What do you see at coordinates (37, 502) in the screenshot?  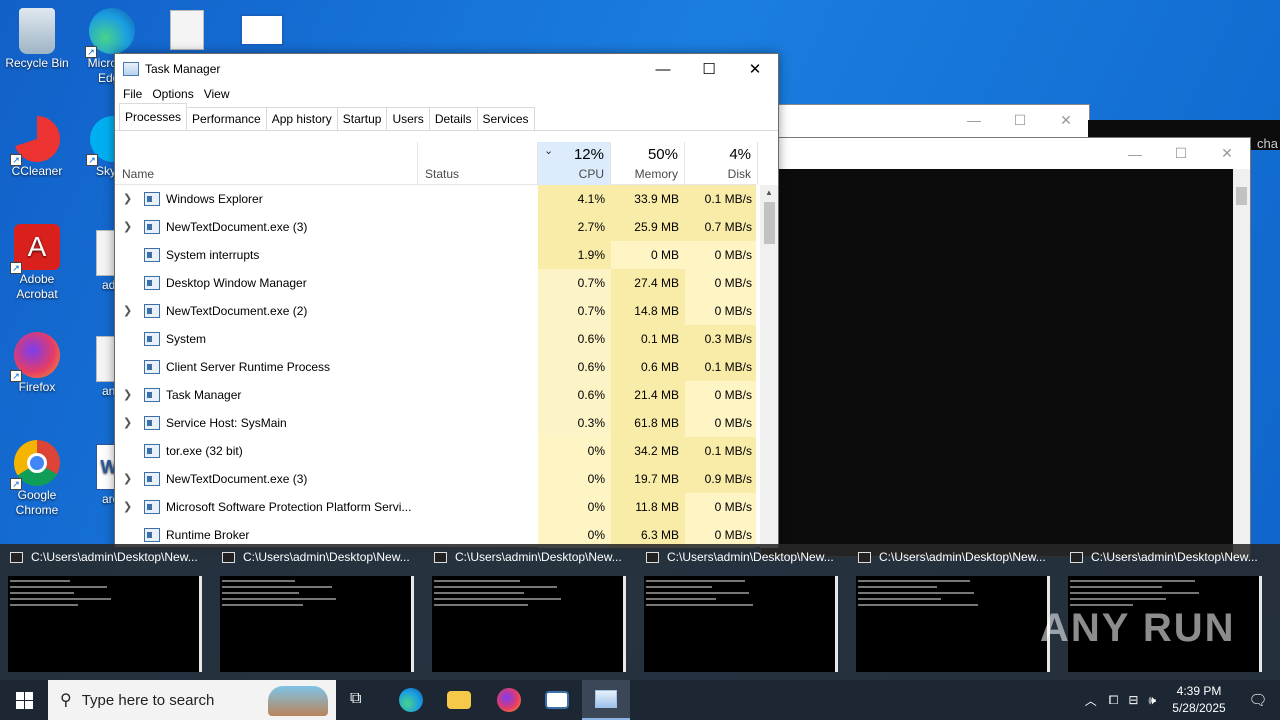 I see `desktop-icon-label: Google Chrome` at bounding box center [37, 502].